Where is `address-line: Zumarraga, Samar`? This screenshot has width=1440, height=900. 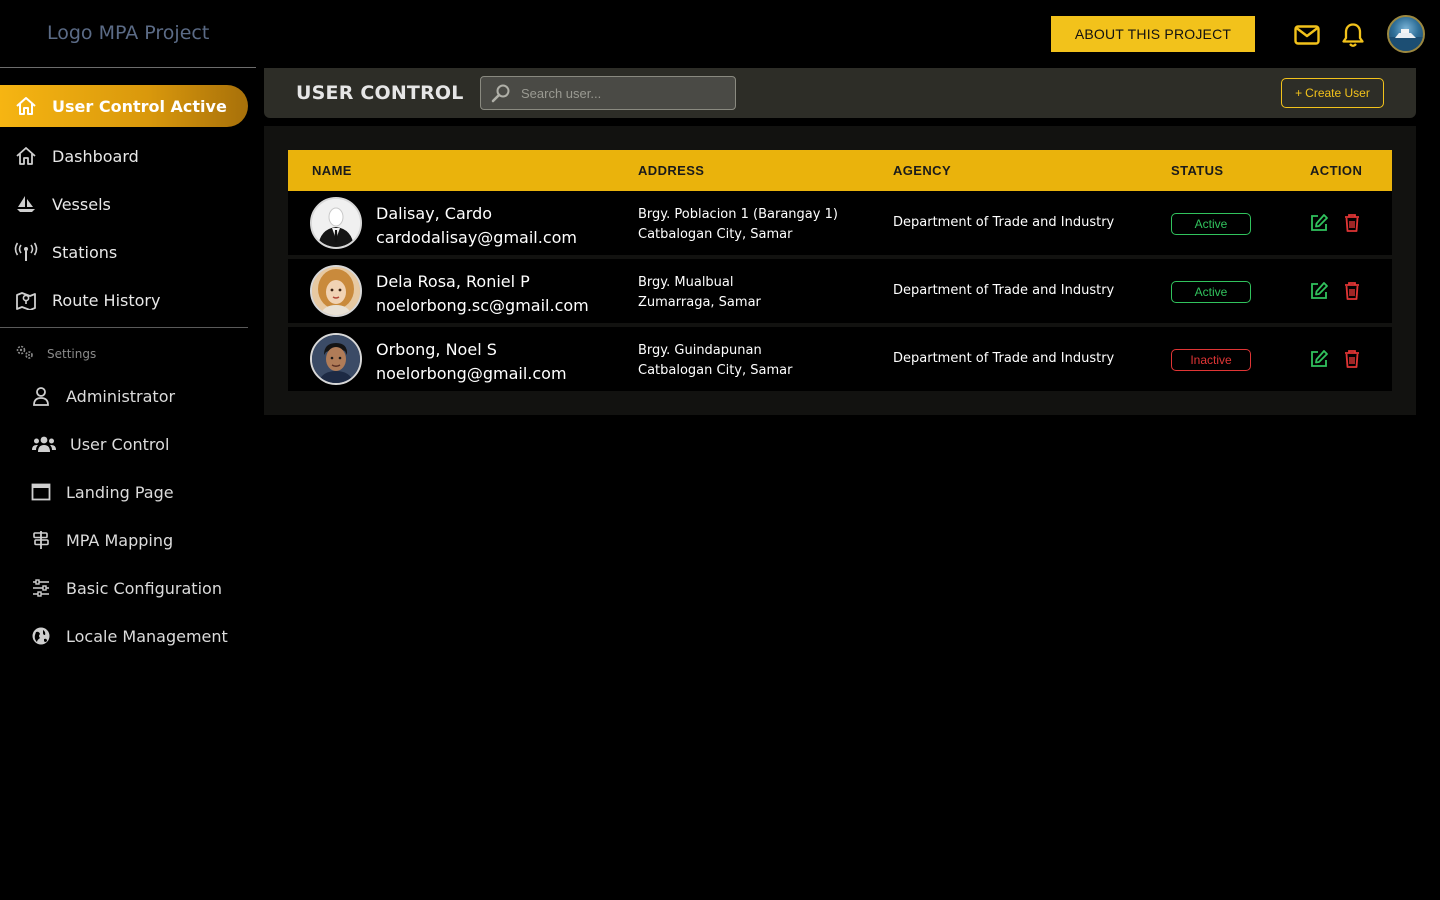
address-line: Zumarraga, Samar is located at coordinates (699, 302).